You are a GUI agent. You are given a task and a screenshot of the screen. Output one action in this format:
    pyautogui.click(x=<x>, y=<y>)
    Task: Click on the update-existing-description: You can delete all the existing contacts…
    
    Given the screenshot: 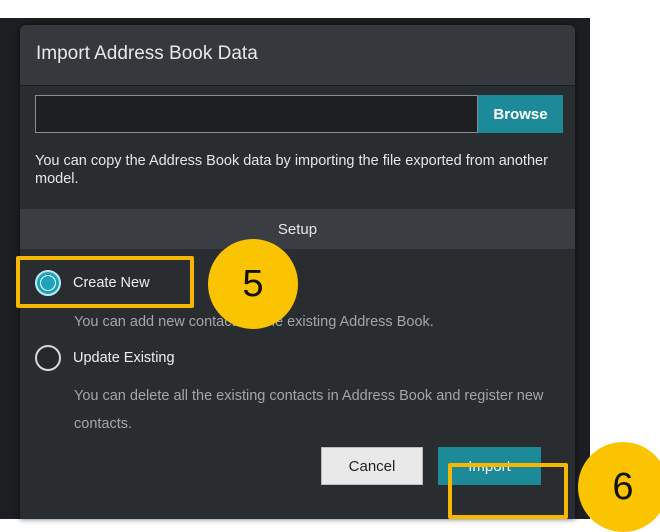 What is the action you would take?
    pyautogui.click(x=309, y=410)
    